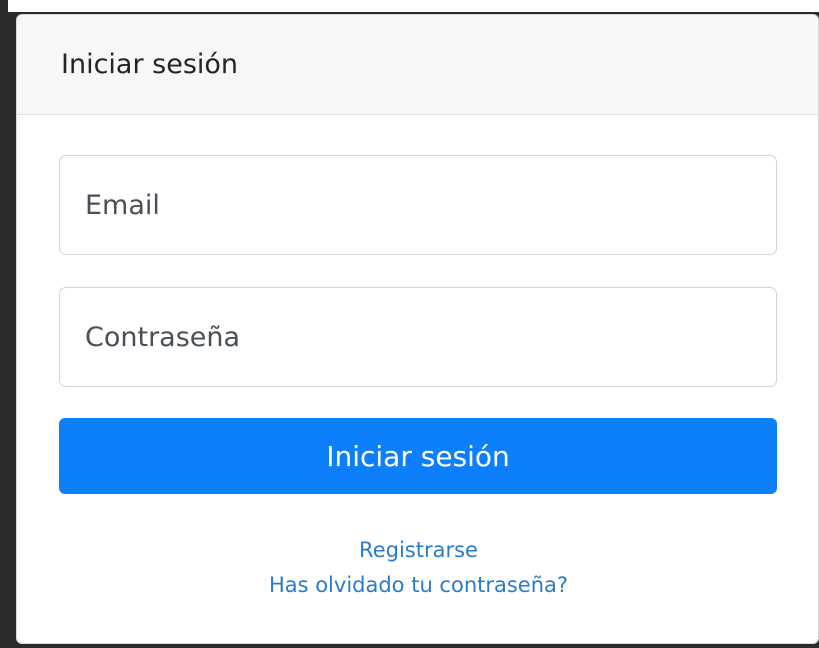 This screenshot has height=648, width=819. What do you see at coordinates (418, 205) in the screenshot?
I see `email-field` at bounding box center [418, 205].